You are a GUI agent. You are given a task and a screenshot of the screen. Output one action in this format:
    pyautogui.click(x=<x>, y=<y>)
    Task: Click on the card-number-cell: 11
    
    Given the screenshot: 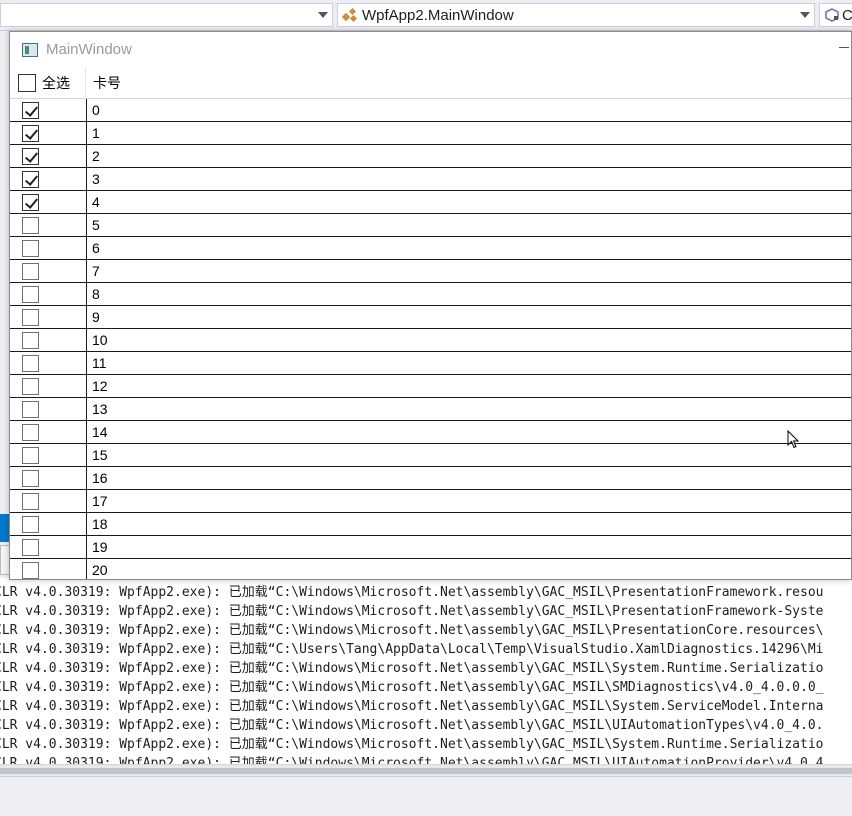 What is the action you would take?
    pyautogui.click(x=99, y=363)
    